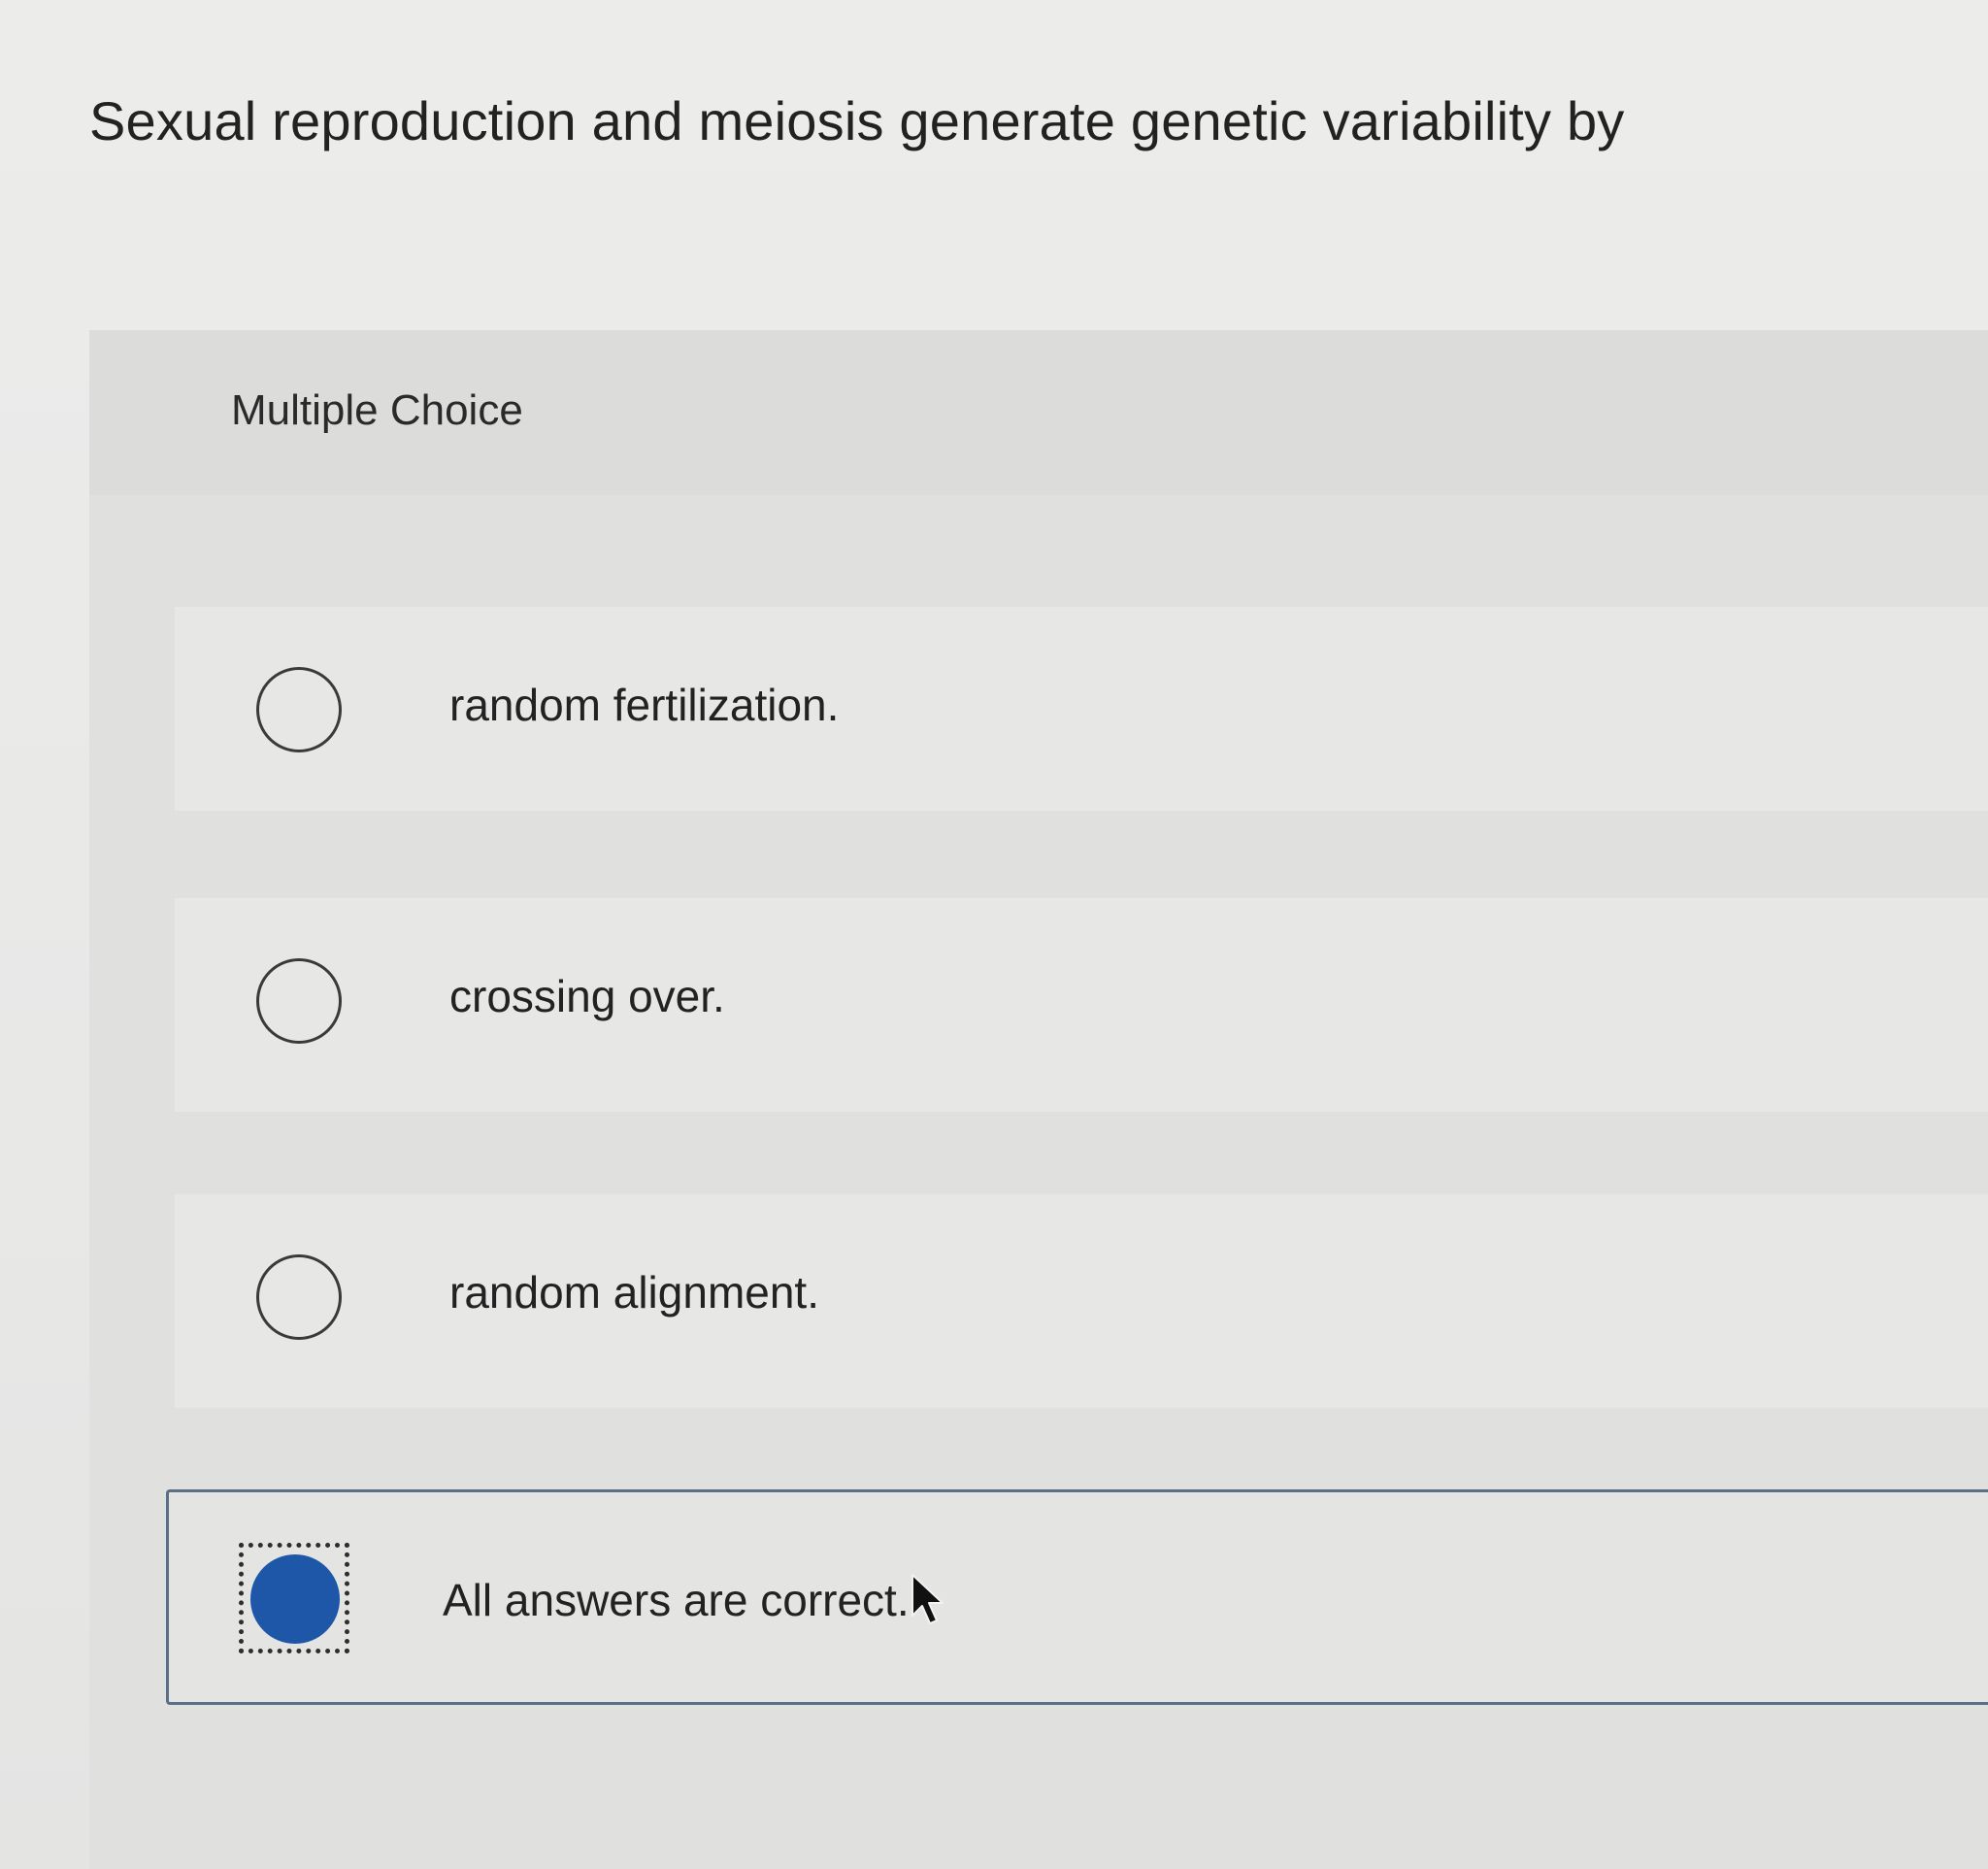  What do you see at coordinates (1038, 413) in the screenshot?
I see `multiple-choice-header: Multiple Choice` at bounding box center [1038, 413].